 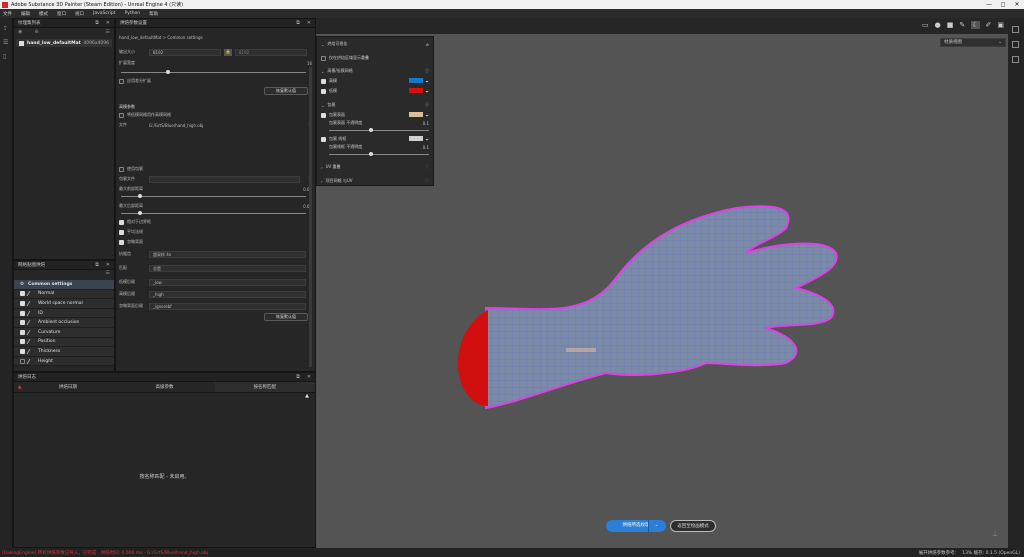 What do you see at coordinates (7, 14) in the screenshot?
I see `menu-file: 文件` at bounding box center [7, 14].